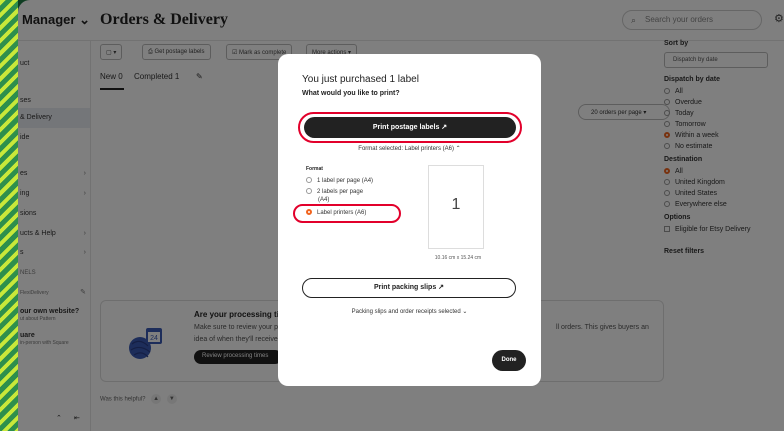 This screenshot has width=784, height=431. I want to click on radio-format-label-printers: Label printers (A6), so click(336, 212).